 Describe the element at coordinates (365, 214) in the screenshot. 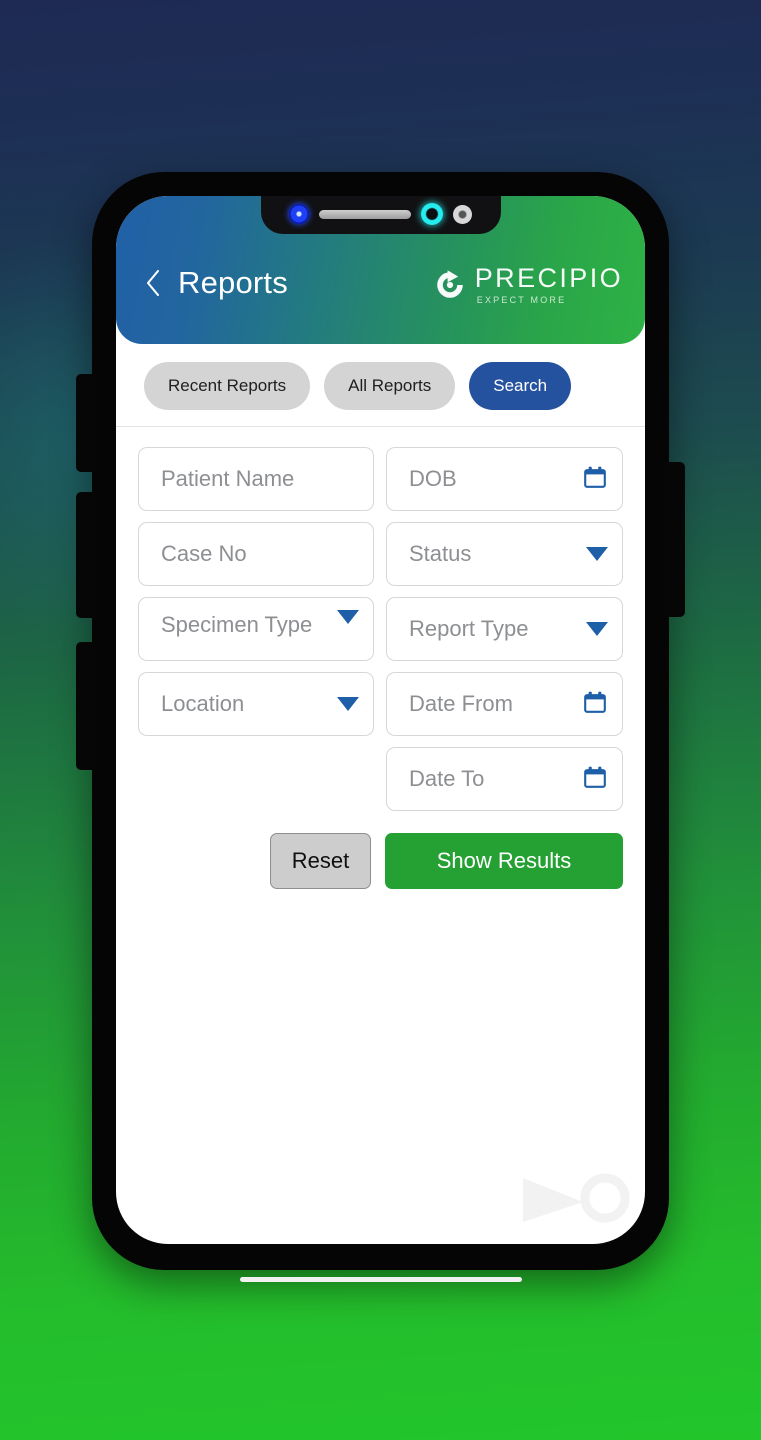

I see `earpiece-speaker-icon` at that location.